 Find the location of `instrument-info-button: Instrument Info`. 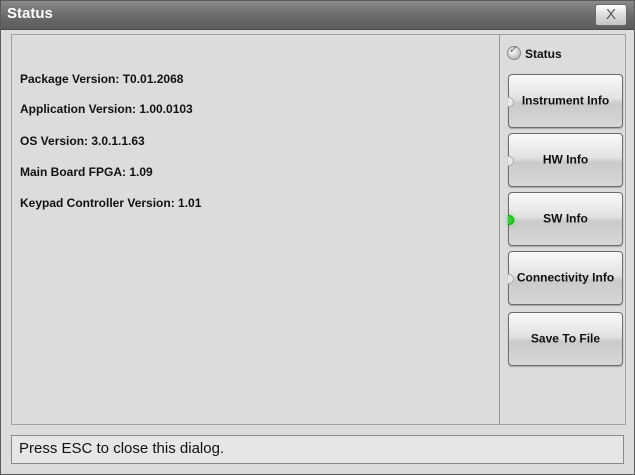

instrument-info-button: Instrument Info is located at coordinates (565, 101).